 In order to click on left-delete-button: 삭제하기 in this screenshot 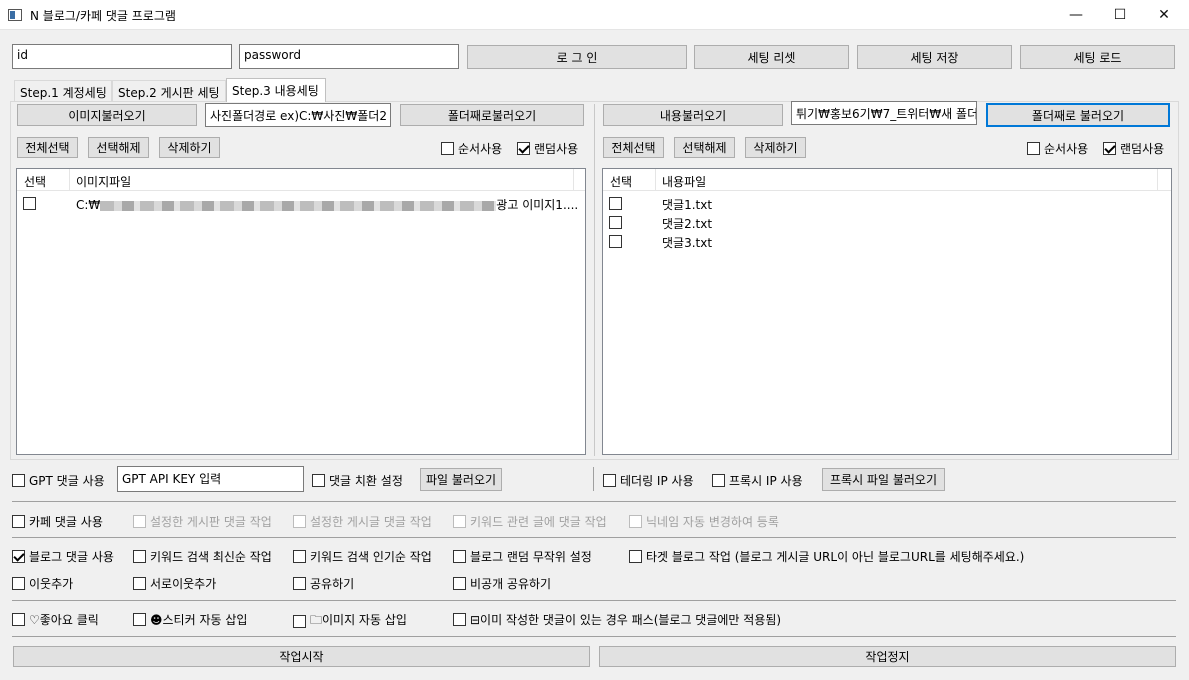, I will do `click(189, 147)`.